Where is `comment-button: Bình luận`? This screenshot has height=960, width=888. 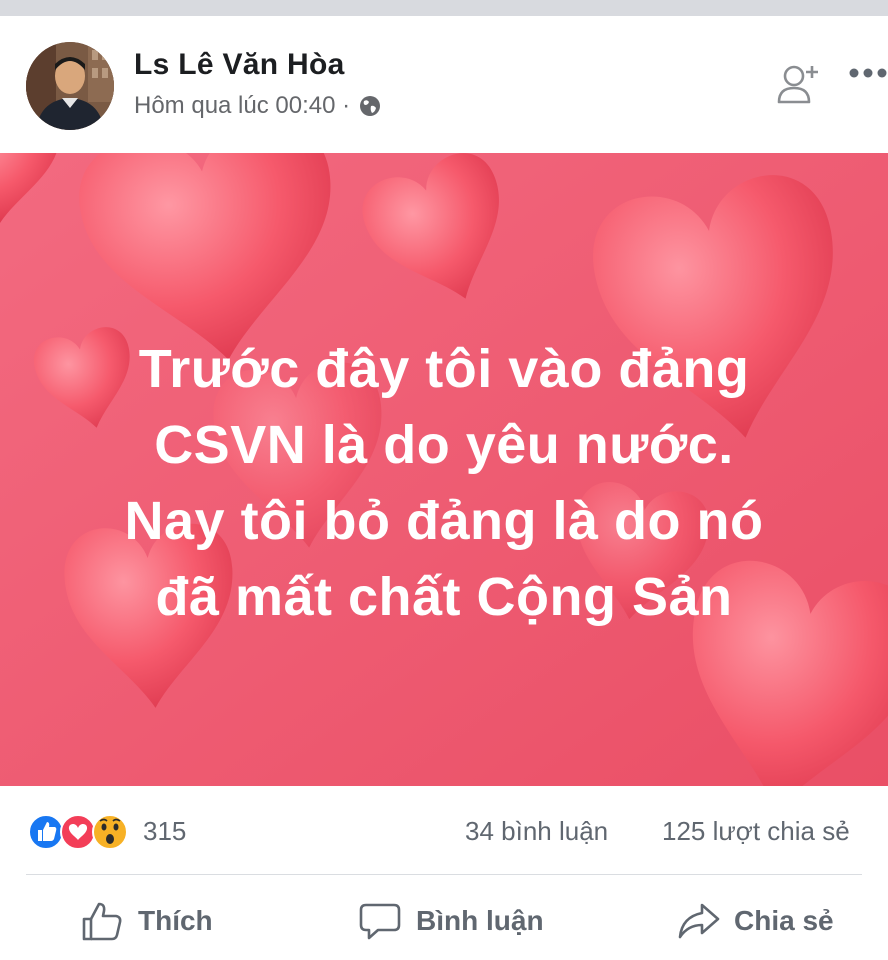 comment-button: Bình luận is located at coordinates (451, 921).